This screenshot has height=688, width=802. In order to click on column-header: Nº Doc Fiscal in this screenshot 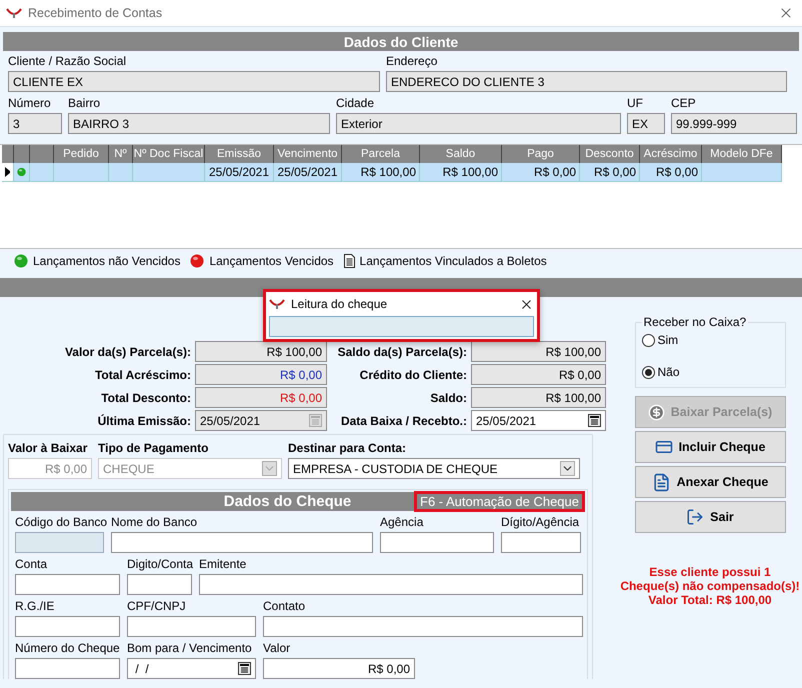, I will do `click(169, 154)`.